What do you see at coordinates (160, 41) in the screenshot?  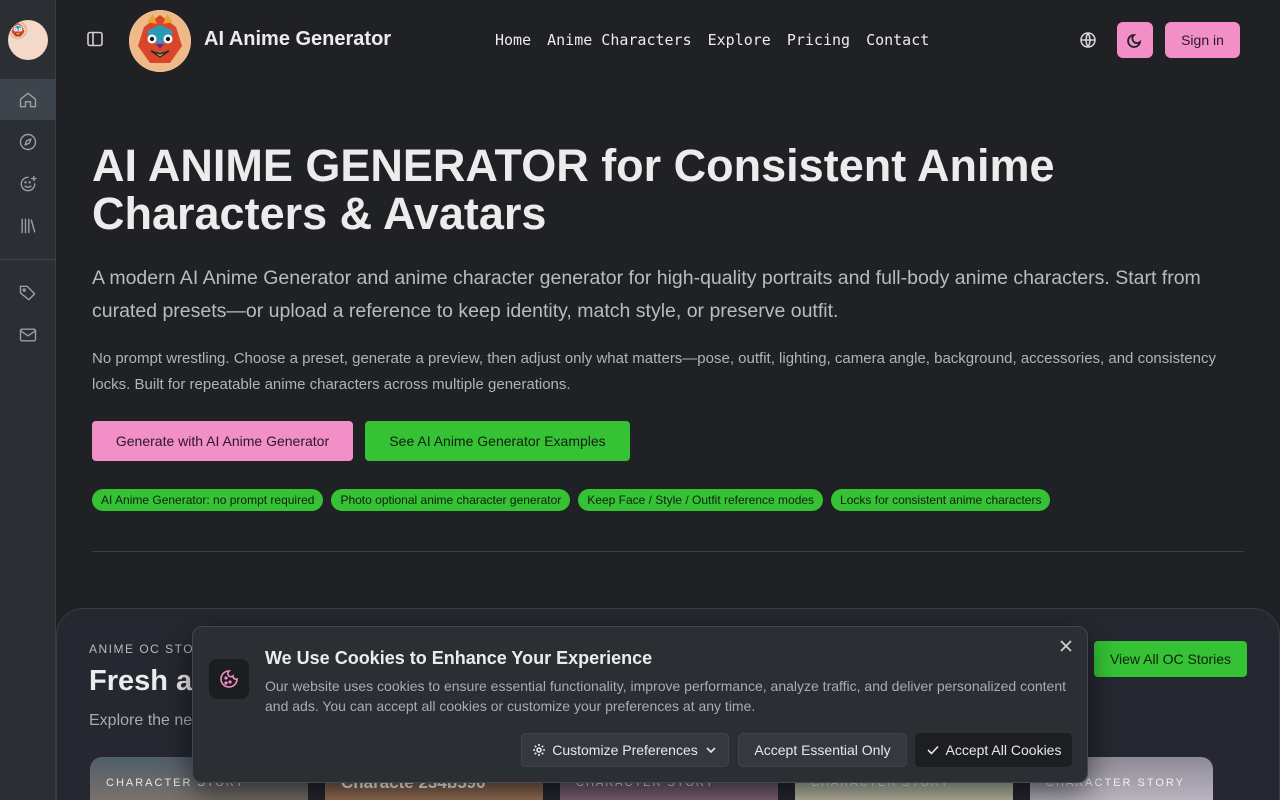 I see `brand-logo` at bounding box center [160, 41].